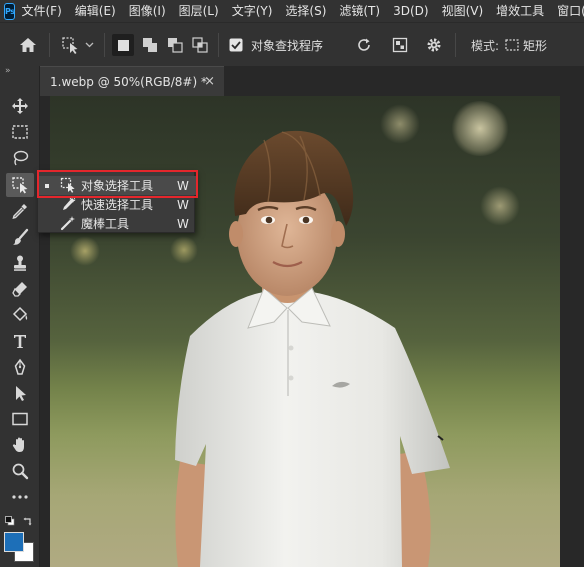  Describe the element at coordinates (434, 45) in the screenshot. I see `settings-gear-icon` at that location.